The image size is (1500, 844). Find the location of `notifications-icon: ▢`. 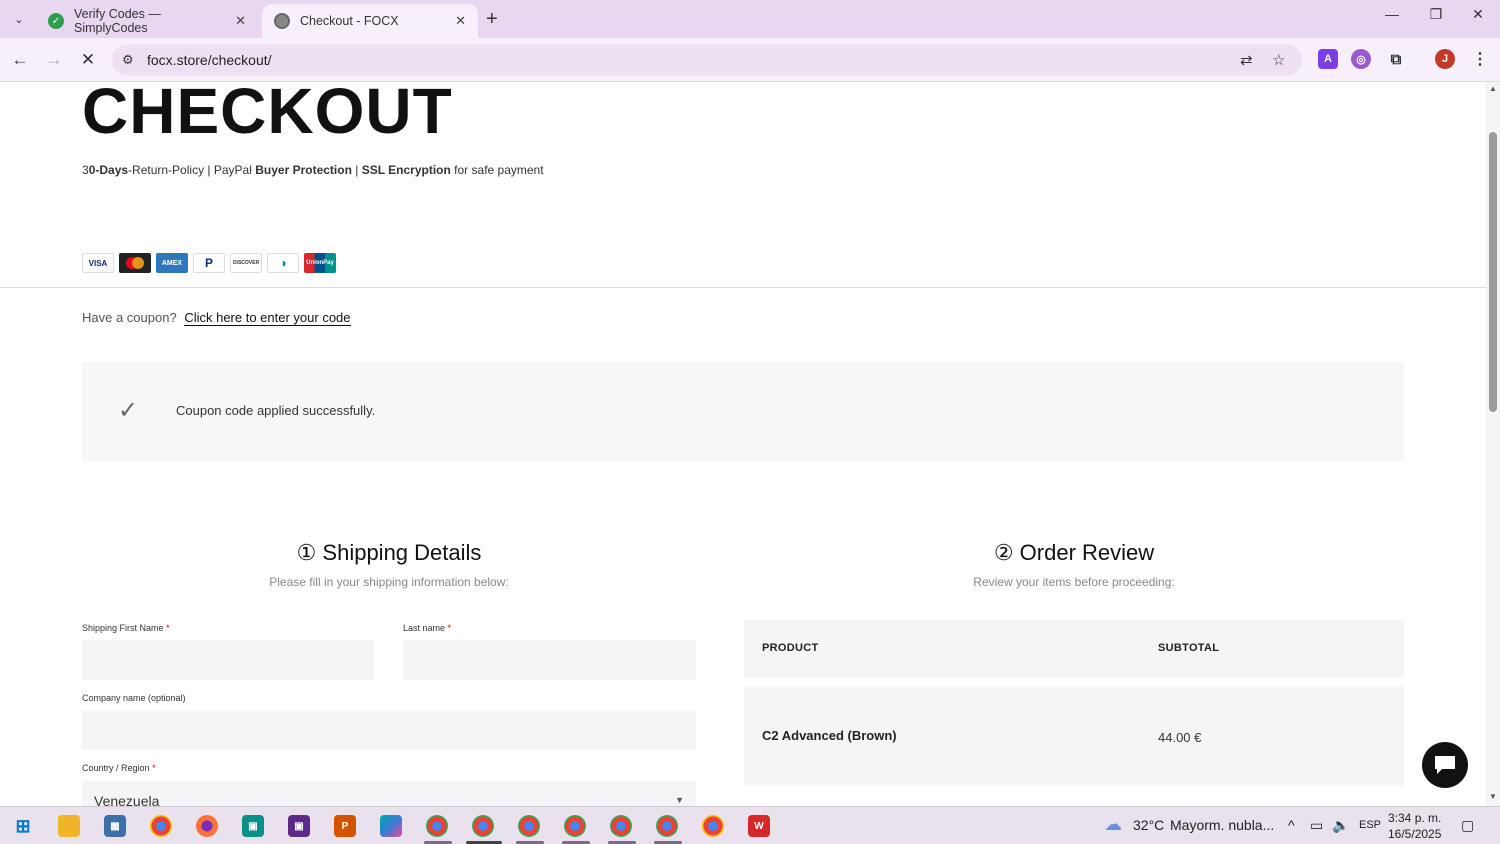

notifications-icon: ▢ is located at coordinates (1467, 825).